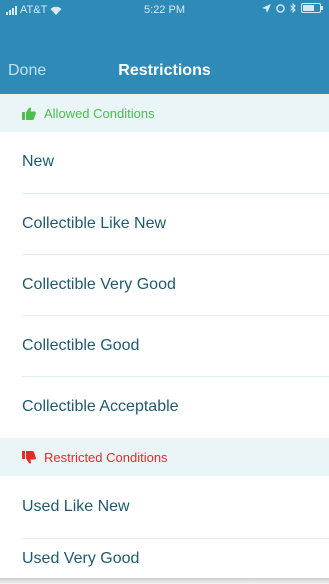 Image resolution: width=329 pixels, height=584 pixels. I want to click on status-right, so click(292, 8).